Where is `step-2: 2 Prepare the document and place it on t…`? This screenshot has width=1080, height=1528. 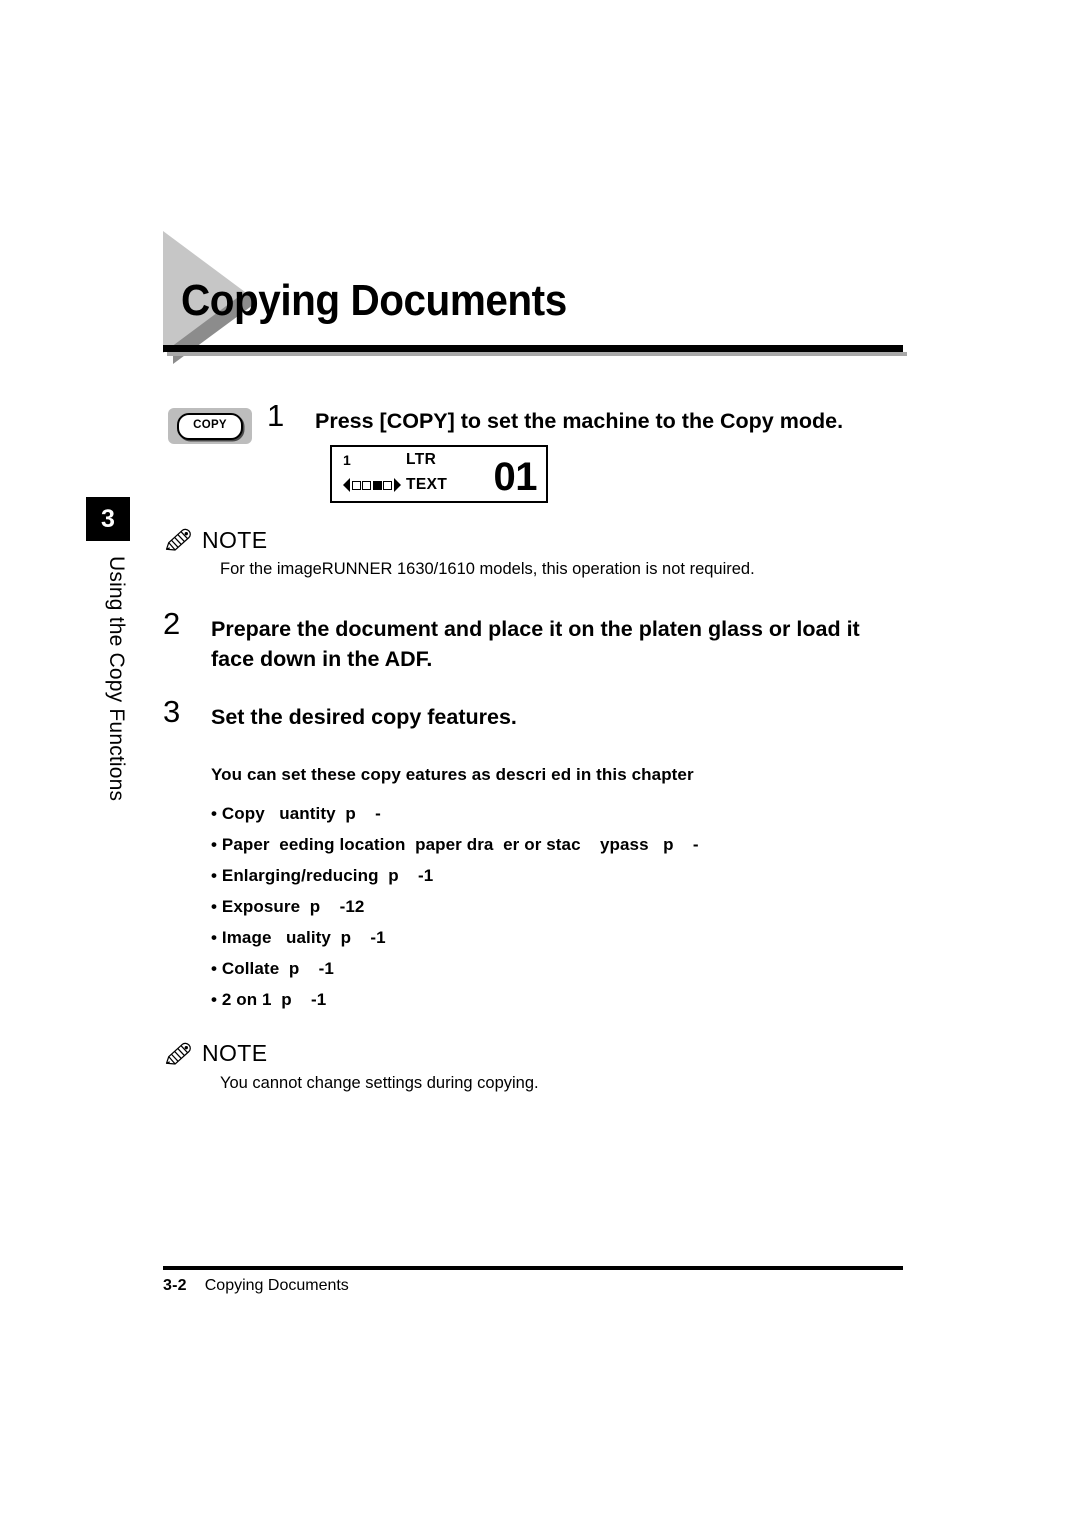
step-2: 2 Prepare the document and place it on t… is located at coordinates (535, 641).